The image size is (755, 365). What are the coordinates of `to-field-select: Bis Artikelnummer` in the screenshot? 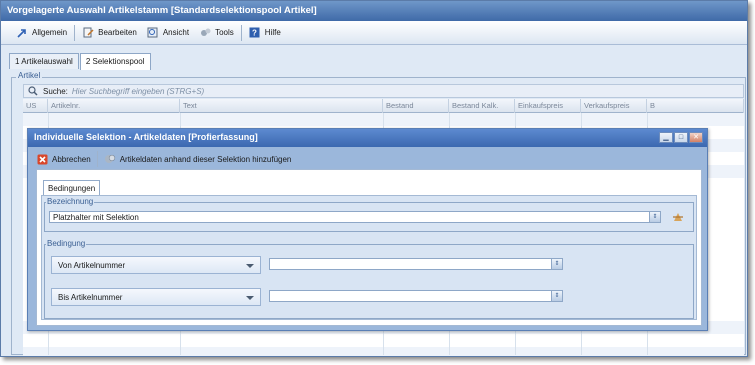 It's located at (156, 297).